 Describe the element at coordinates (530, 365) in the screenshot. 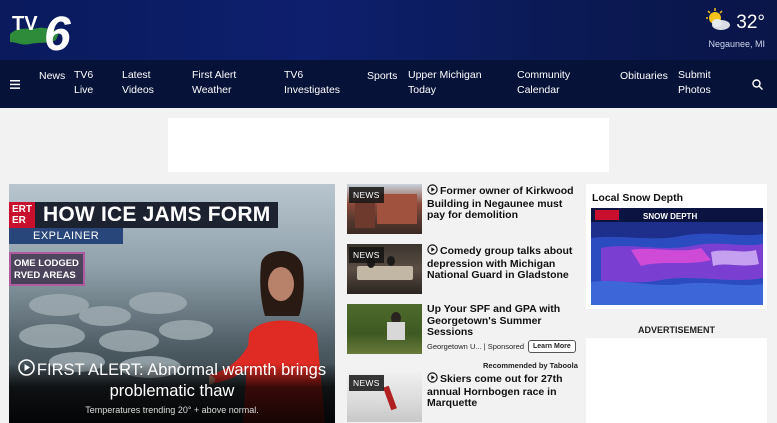

I see `taboola-credit: Recommended by Taboola` at that location.